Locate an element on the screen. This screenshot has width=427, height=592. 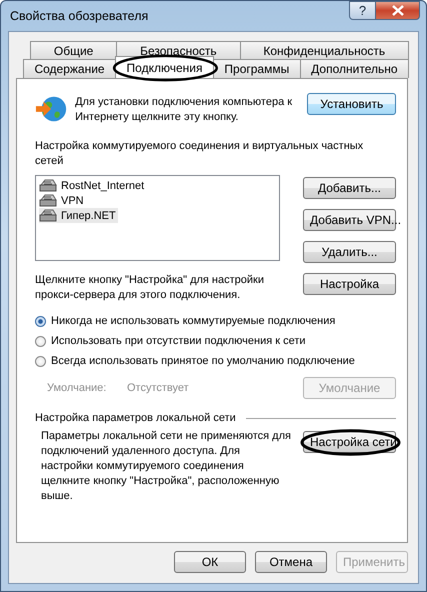
dialog-button: Отмена is located at coordinates (291, 562).